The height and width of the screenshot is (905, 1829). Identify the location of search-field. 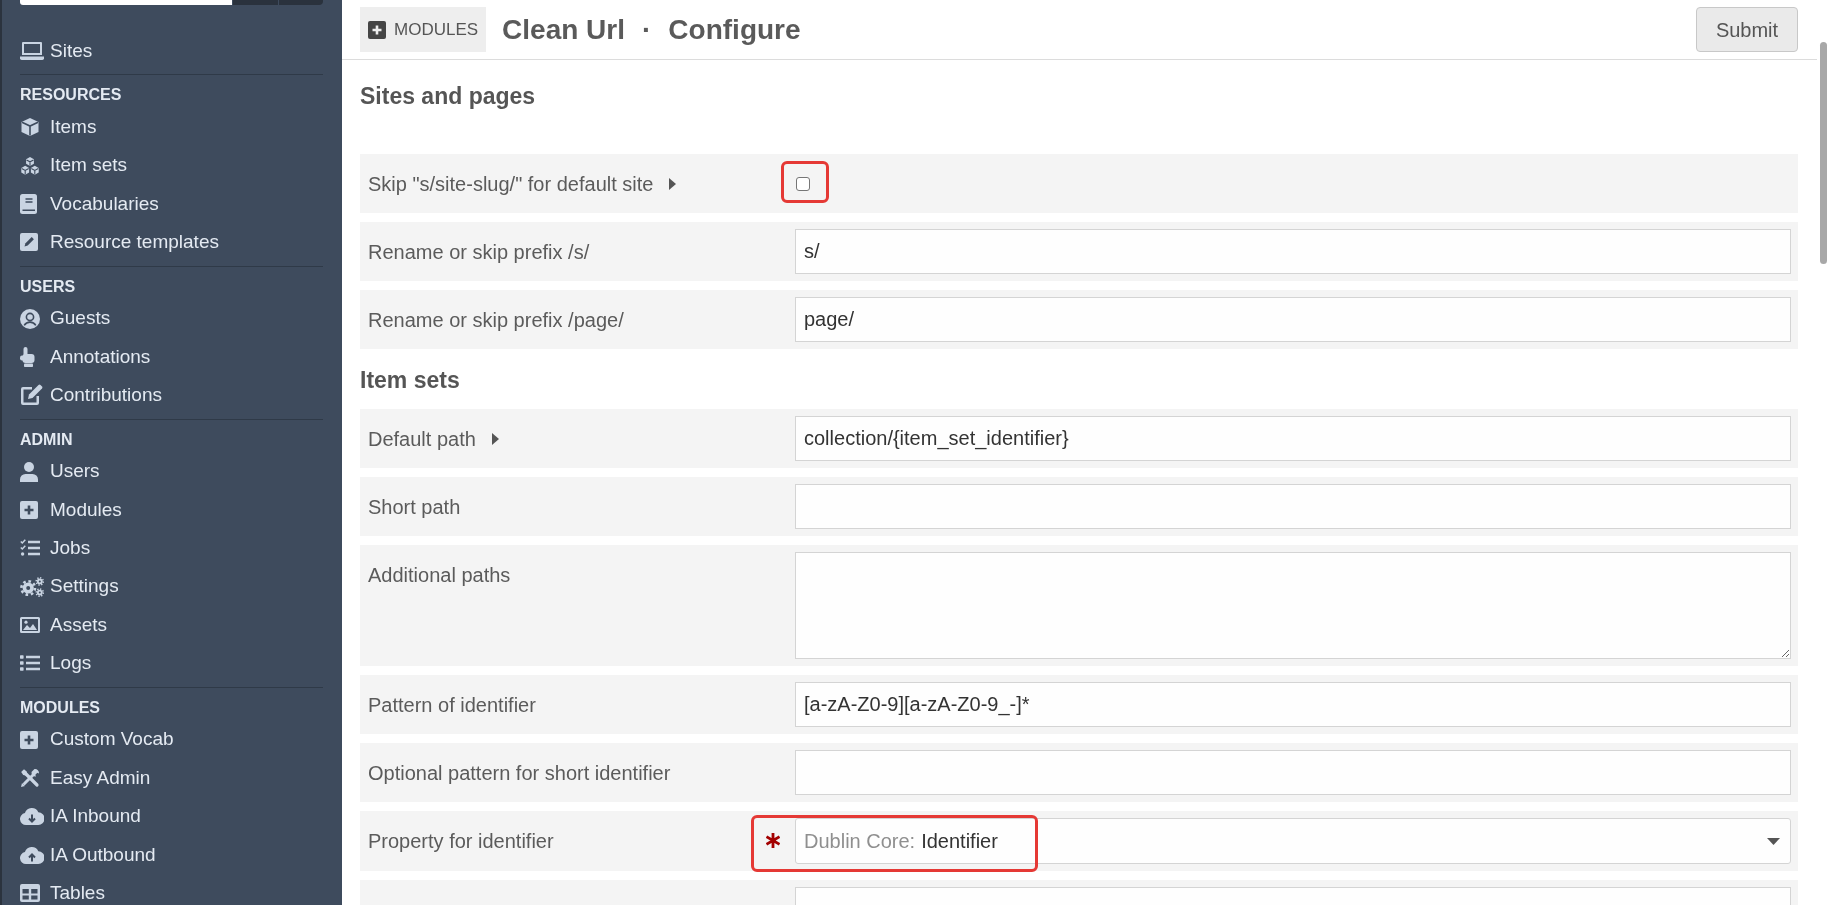
(126, 2).